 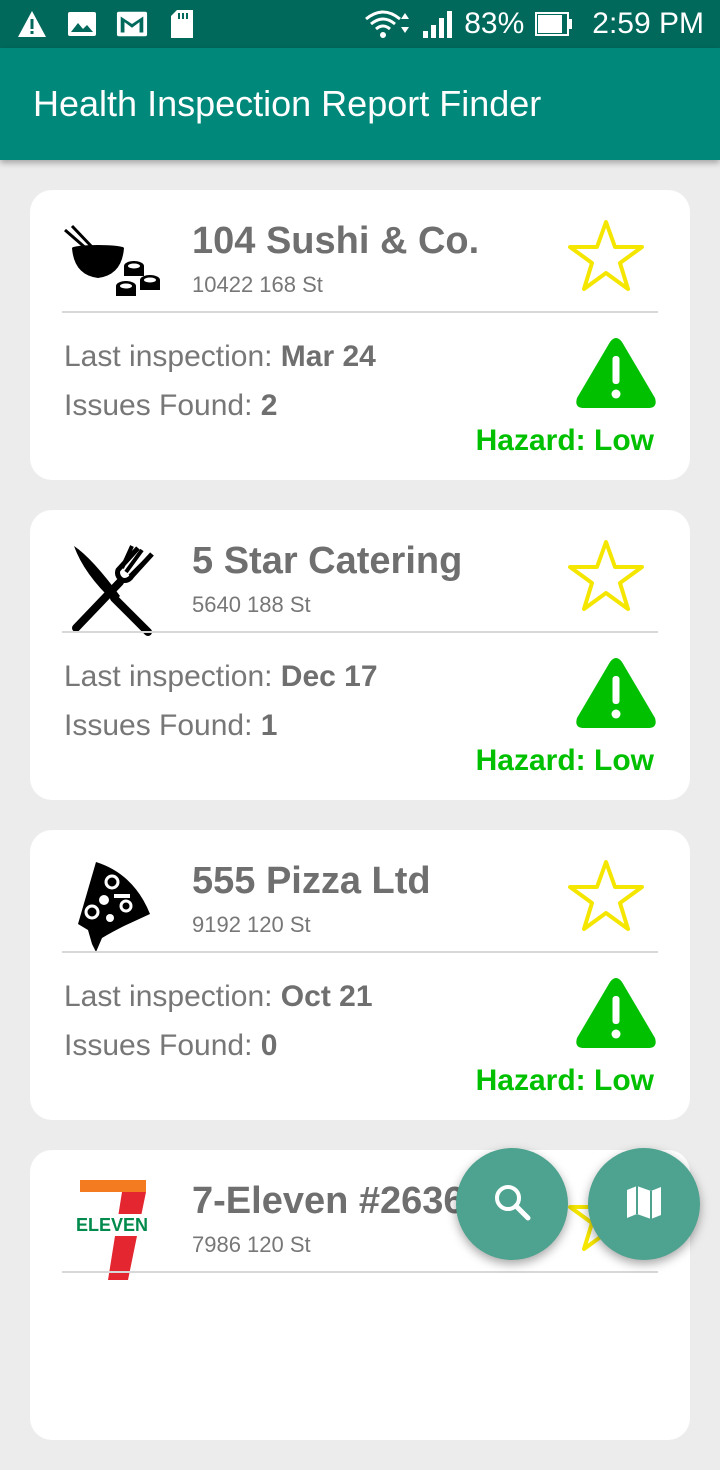 I want to click on seven-eleven-logo: ELEVEN, so click(x=112, y=1230).